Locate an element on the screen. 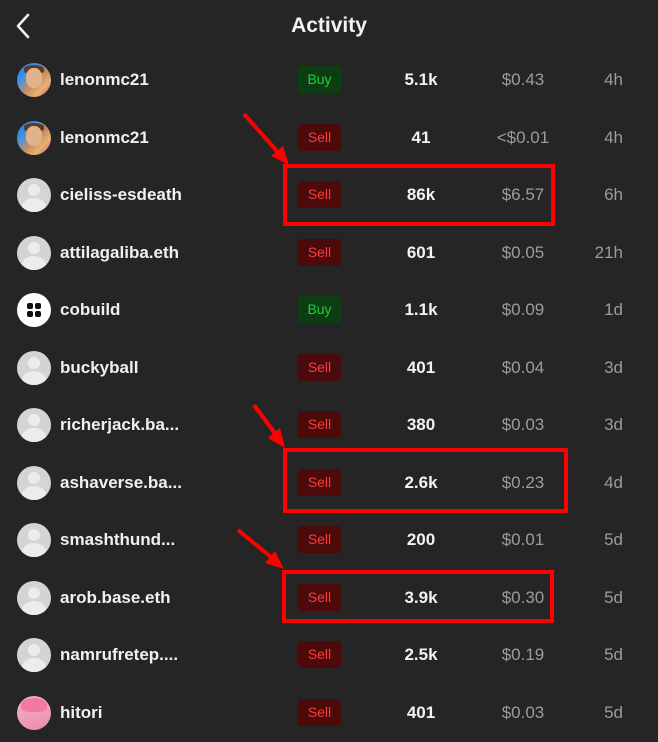  usd-value: $0.09 is located at coordinates (523, 310).